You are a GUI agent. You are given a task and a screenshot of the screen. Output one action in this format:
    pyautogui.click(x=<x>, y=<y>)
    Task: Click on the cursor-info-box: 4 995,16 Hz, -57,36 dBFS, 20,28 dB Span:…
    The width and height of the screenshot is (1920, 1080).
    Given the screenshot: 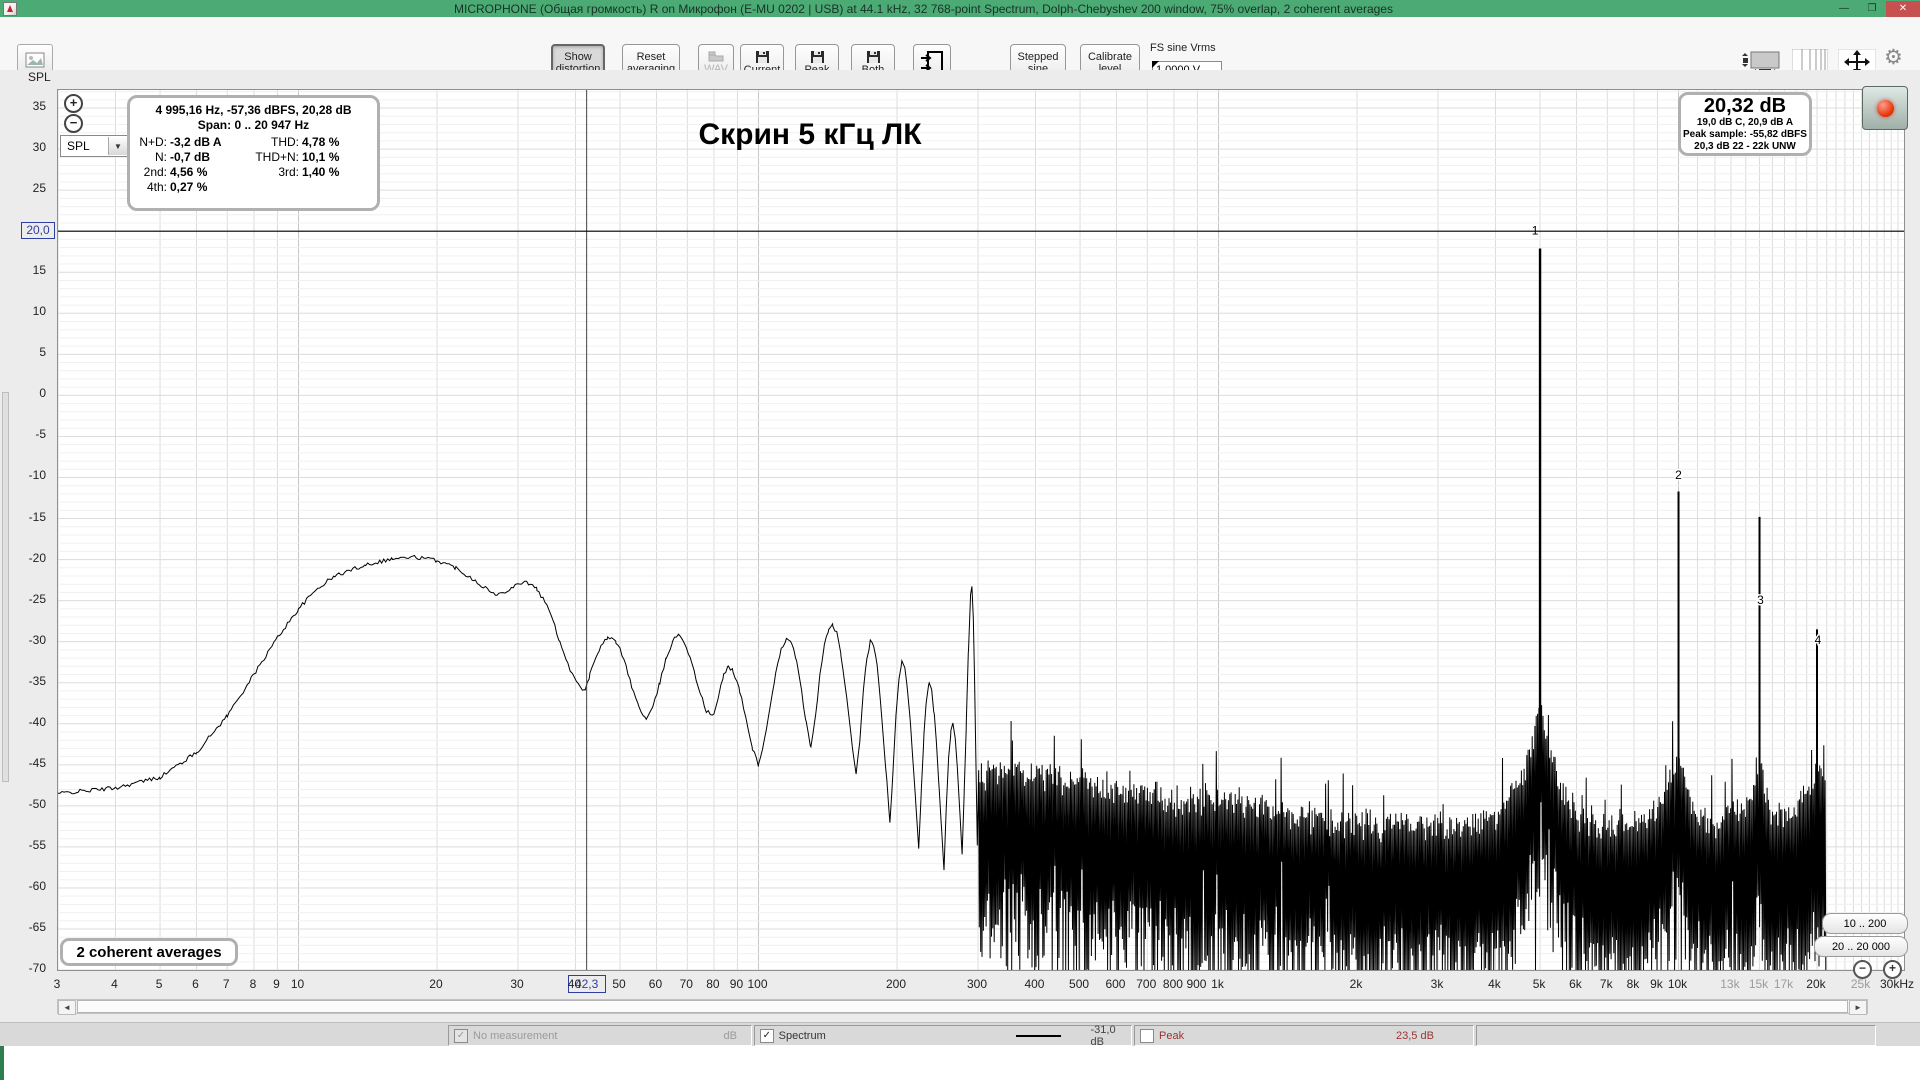 What is the action you would take?
    pyautogui.click(x=253, y=153)
    